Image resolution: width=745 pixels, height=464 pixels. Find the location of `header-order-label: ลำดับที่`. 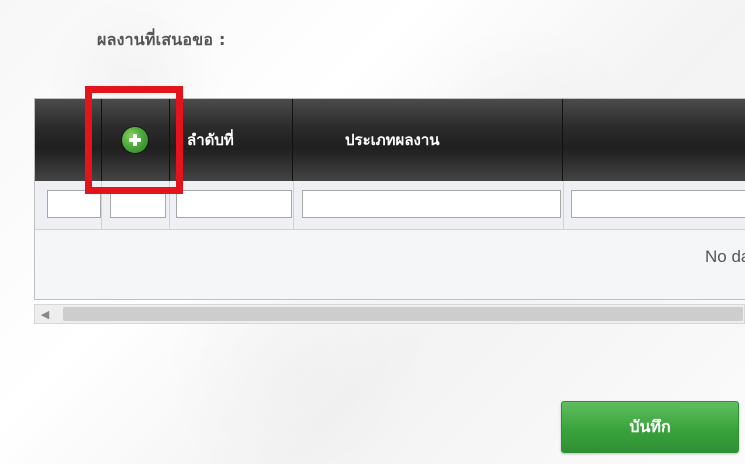

header-order-label: ลำดับที่ is located at coordinates (210, 140).